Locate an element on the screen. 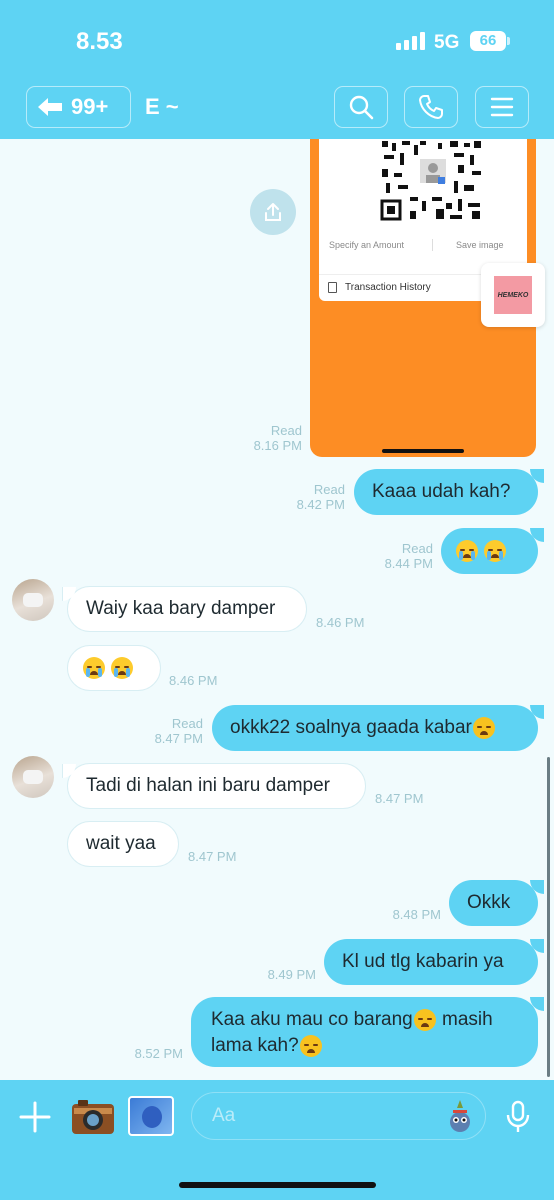  message-line: lama kah? is located at coordinates (364, 1046).